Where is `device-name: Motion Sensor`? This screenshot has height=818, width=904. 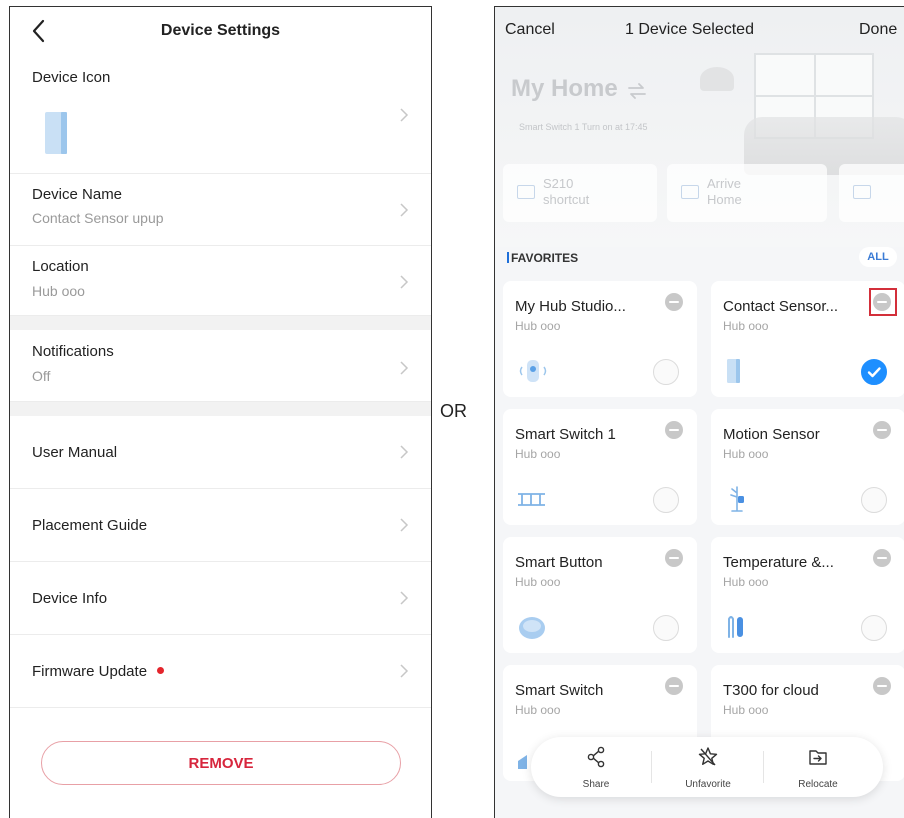
device-name: Motion Sensor is located at coordinates (771, 434).